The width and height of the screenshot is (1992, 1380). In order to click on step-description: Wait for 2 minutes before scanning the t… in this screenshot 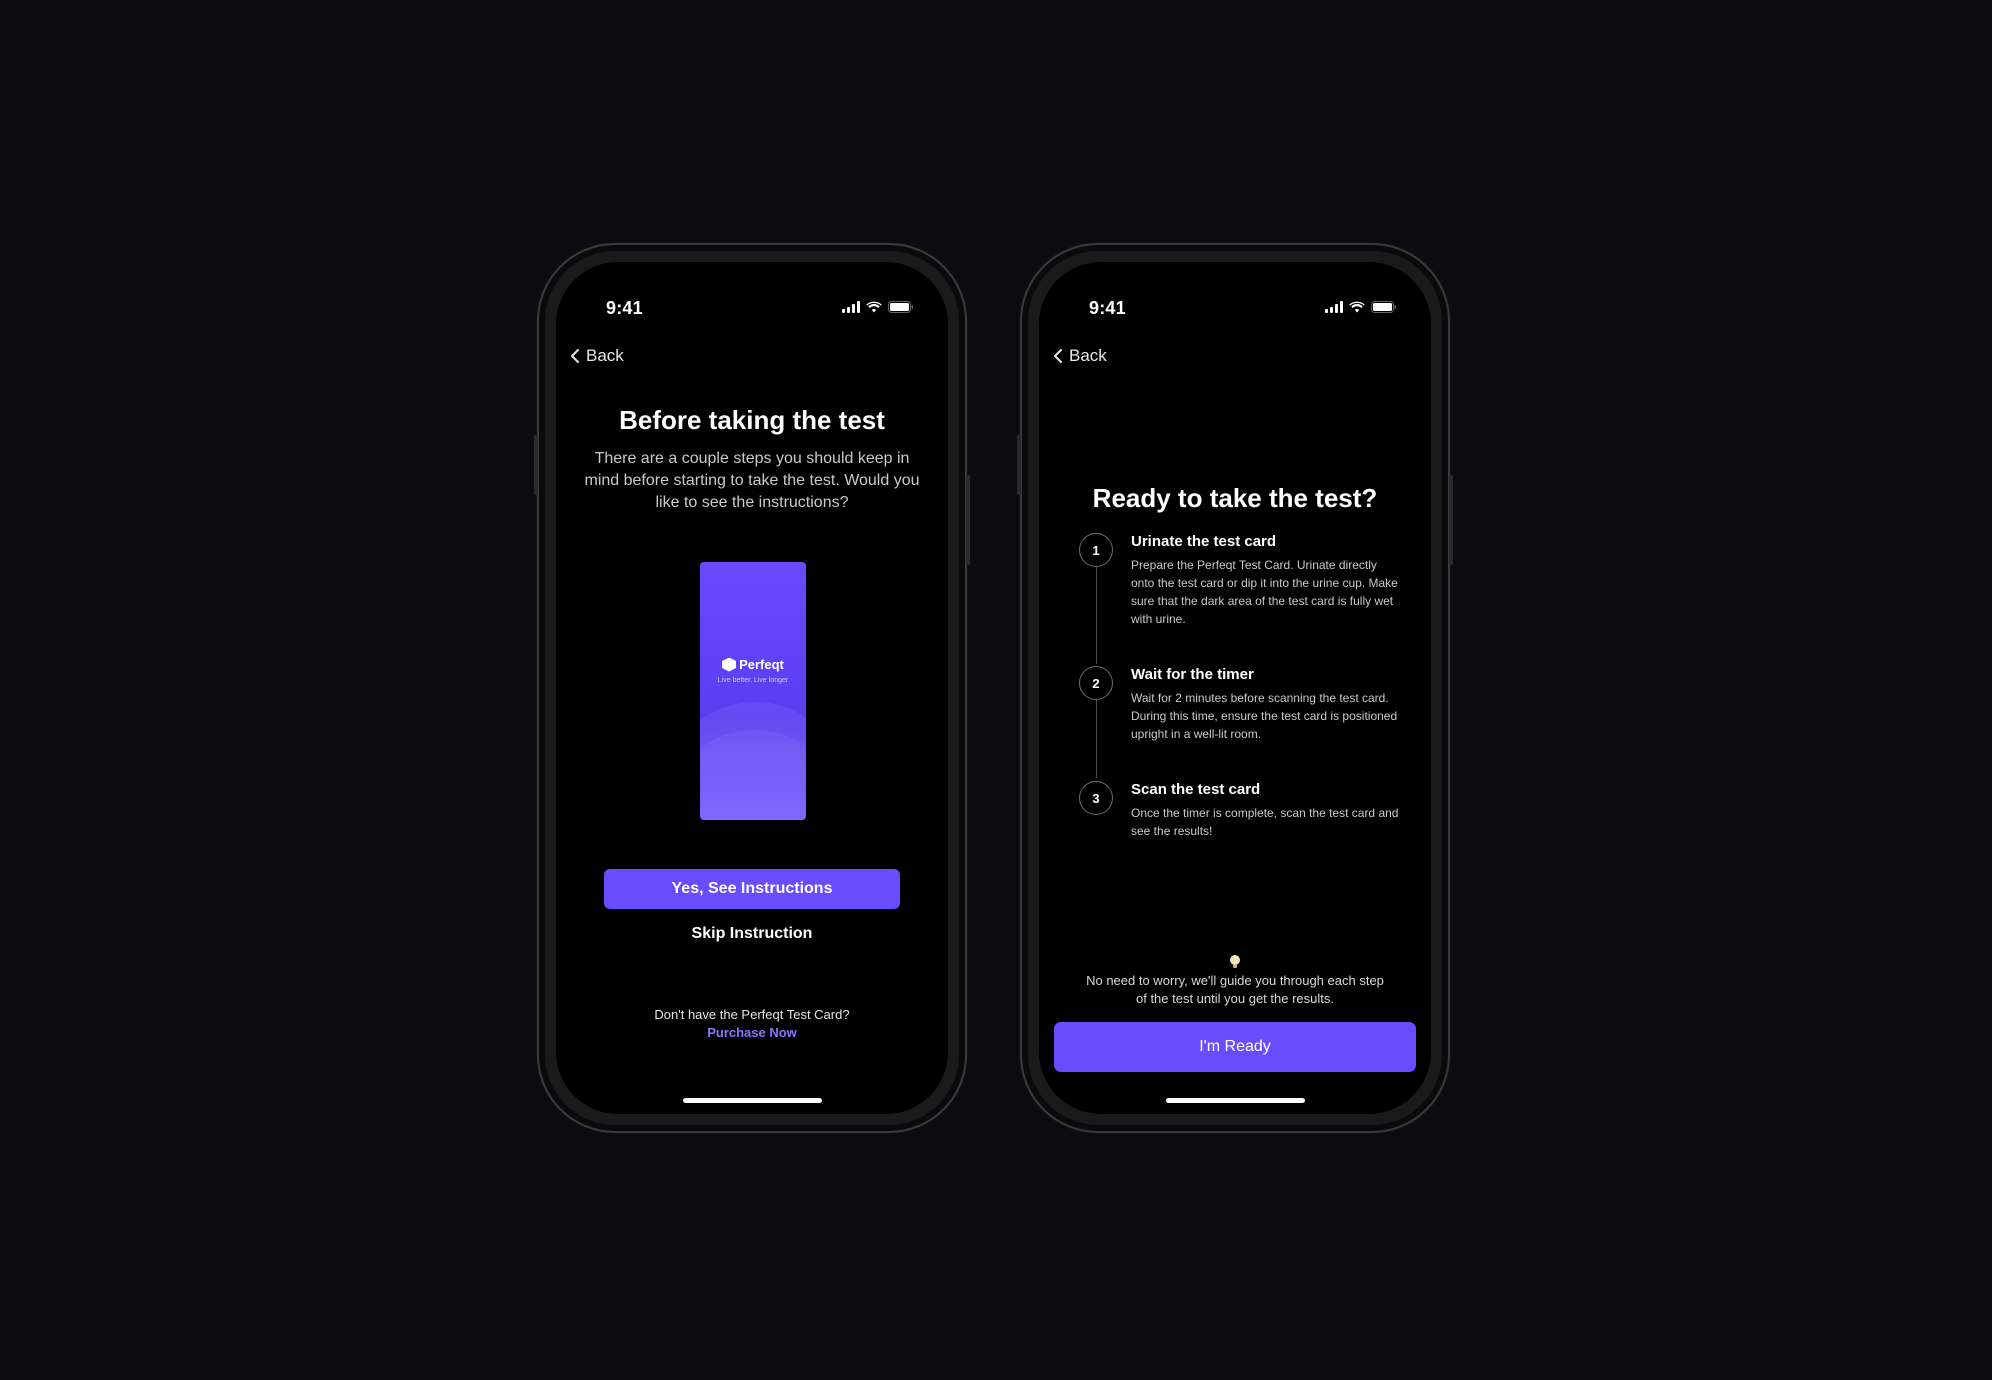, I will do `click(1264, 716)`.